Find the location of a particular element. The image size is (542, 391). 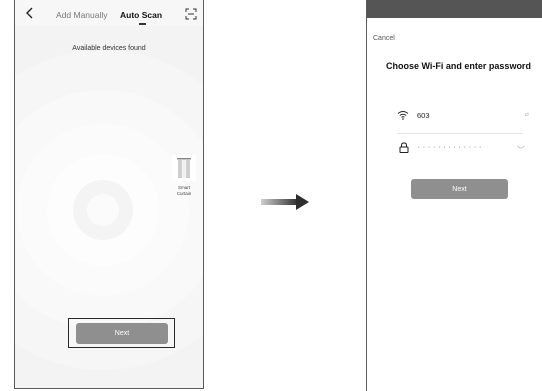

chevron-left-icon is located at coordinates (30, 13).